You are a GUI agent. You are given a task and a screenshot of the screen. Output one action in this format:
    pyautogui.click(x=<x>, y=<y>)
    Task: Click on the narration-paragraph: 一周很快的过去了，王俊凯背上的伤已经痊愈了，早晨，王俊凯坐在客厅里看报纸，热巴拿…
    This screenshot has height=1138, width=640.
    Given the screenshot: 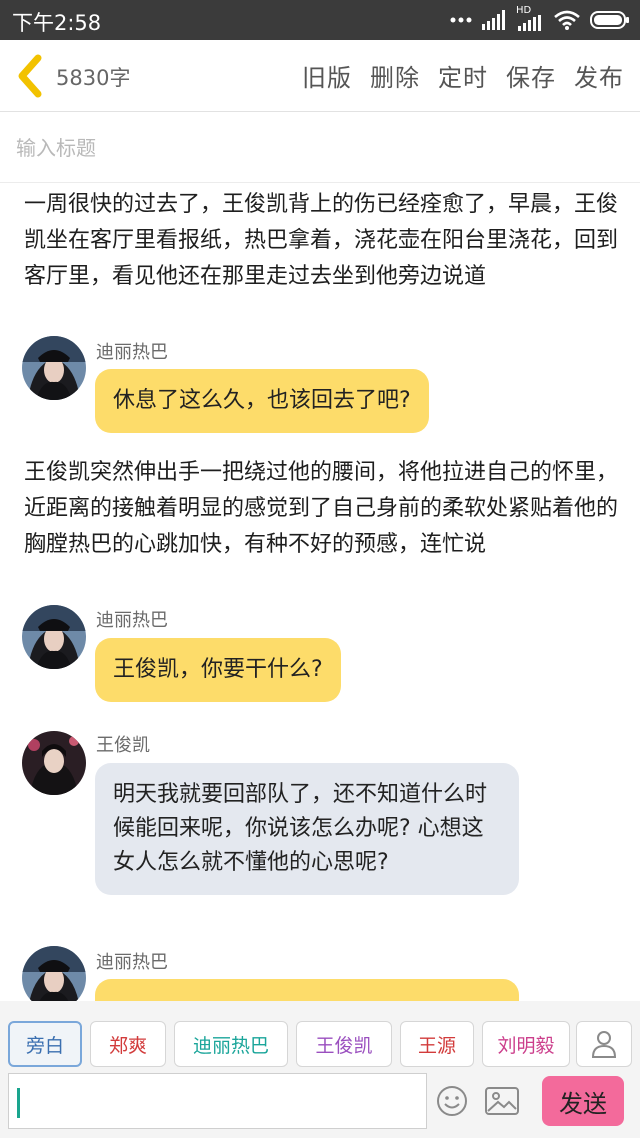 What is the action you would take?
    pyautogui.click(x=321, y=240)
    